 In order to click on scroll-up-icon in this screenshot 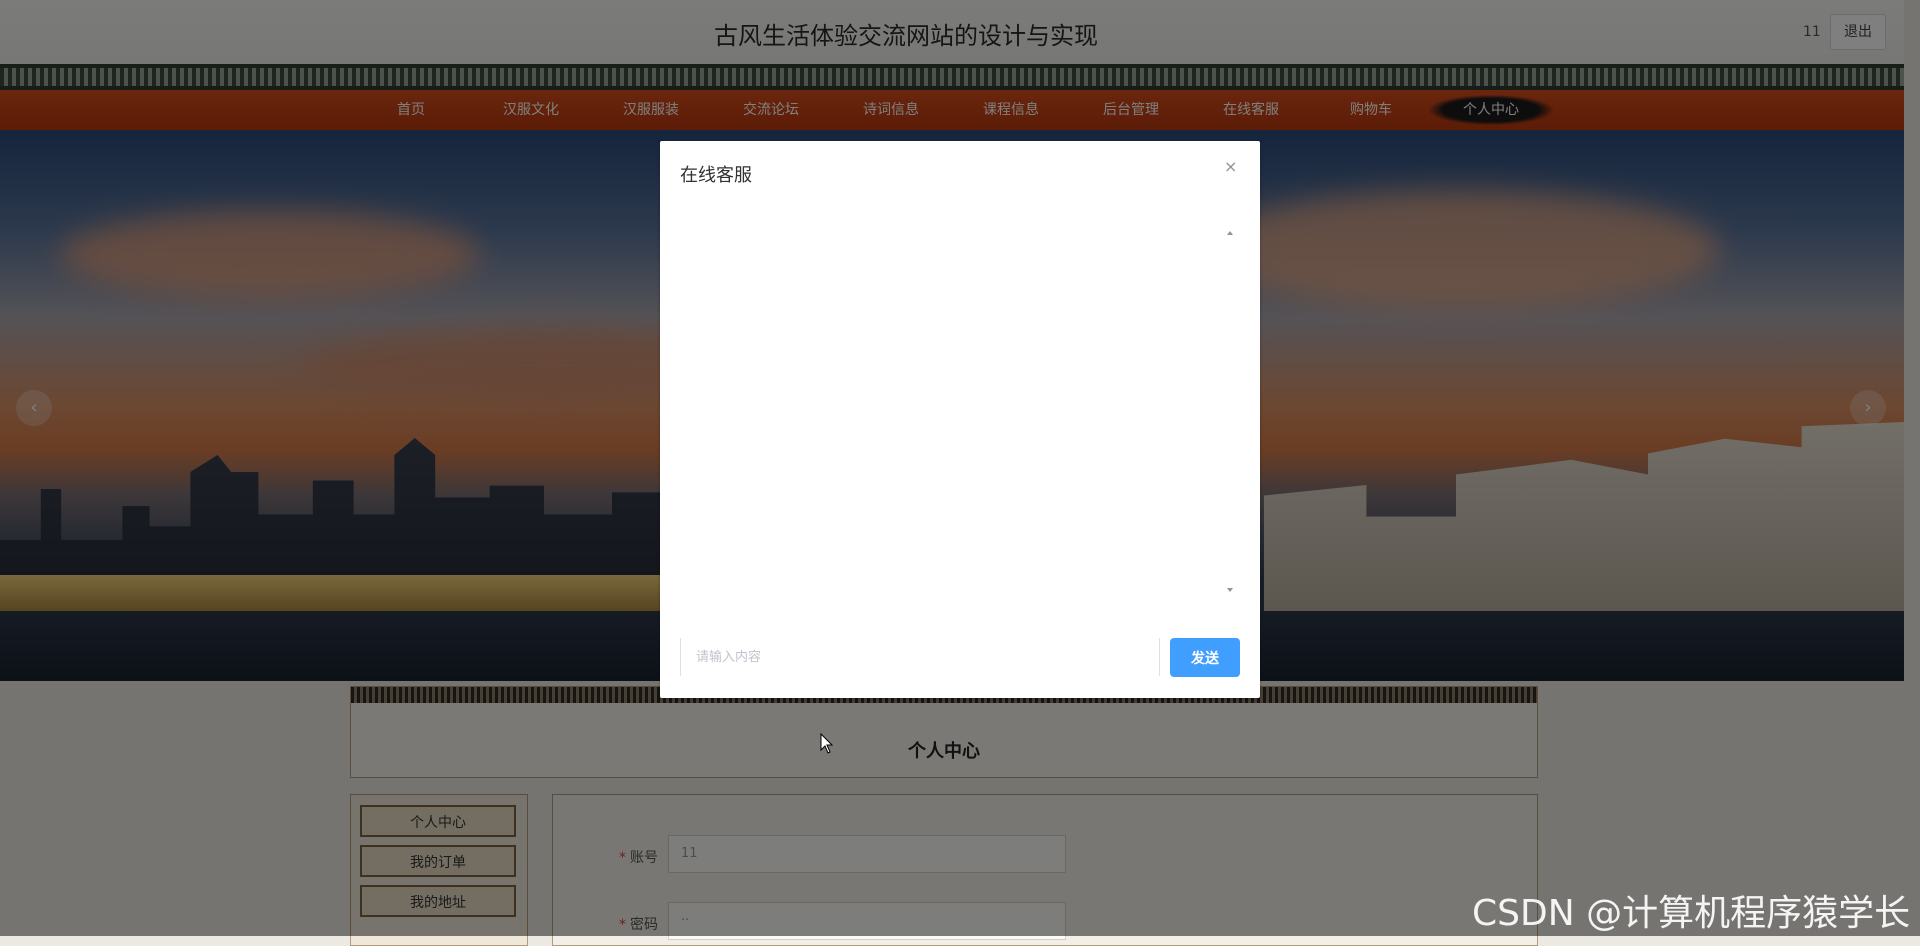, I will do `click(1230, 233)`.